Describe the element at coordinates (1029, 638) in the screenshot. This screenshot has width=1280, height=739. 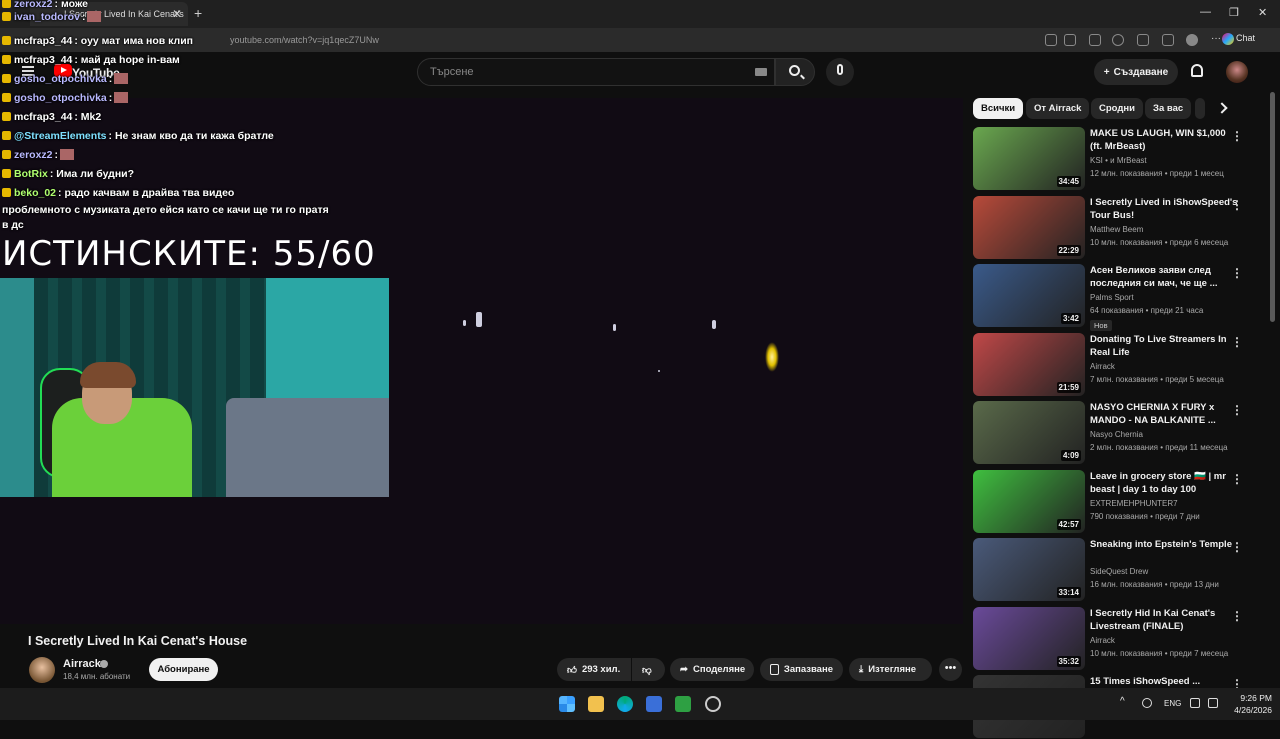
I see `recommendation-thumbnail: 35:32` at that location.